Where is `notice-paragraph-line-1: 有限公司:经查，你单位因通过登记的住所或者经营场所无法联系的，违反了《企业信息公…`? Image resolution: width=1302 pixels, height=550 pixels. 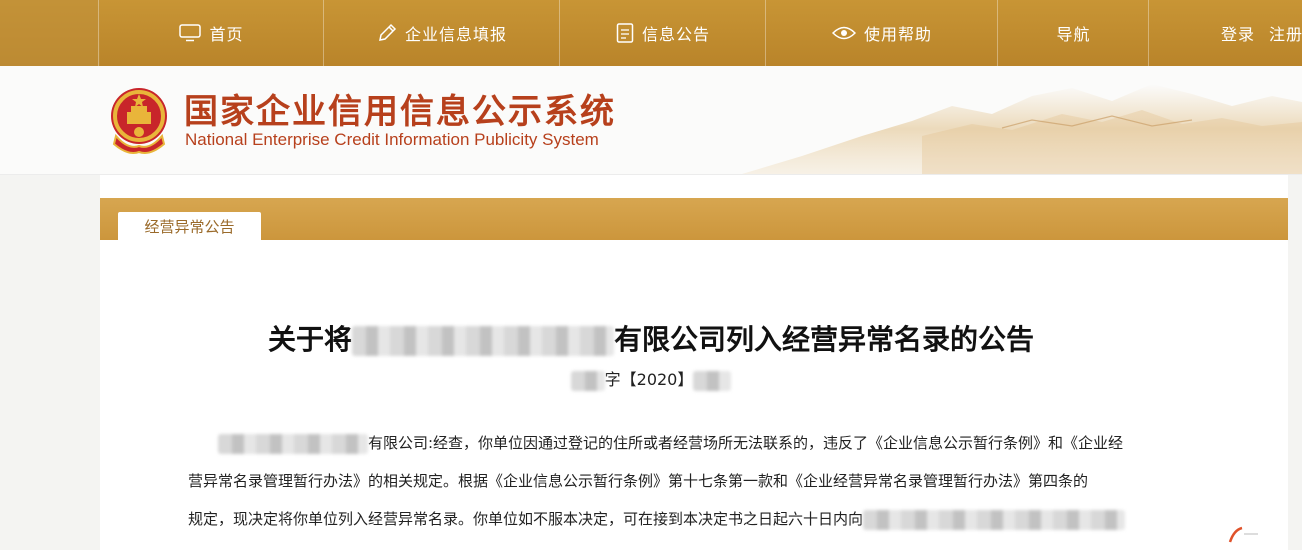 notice-paragraph-line-1: 有限公司:经查，你单位因通过登记的住所或者经营场所无法联系的，违反了《企业信息公… is located at coordinates (670, 443).